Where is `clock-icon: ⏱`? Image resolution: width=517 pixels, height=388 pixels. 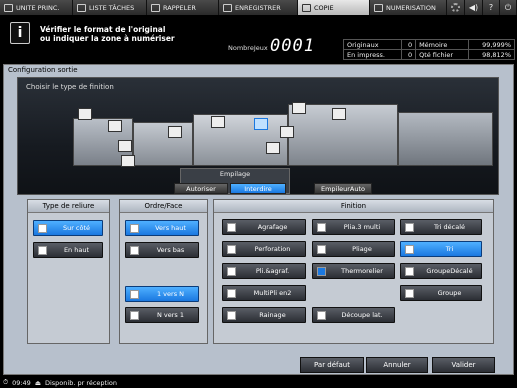 clock-icon: ⏱ is located at coordinates (6, 382).